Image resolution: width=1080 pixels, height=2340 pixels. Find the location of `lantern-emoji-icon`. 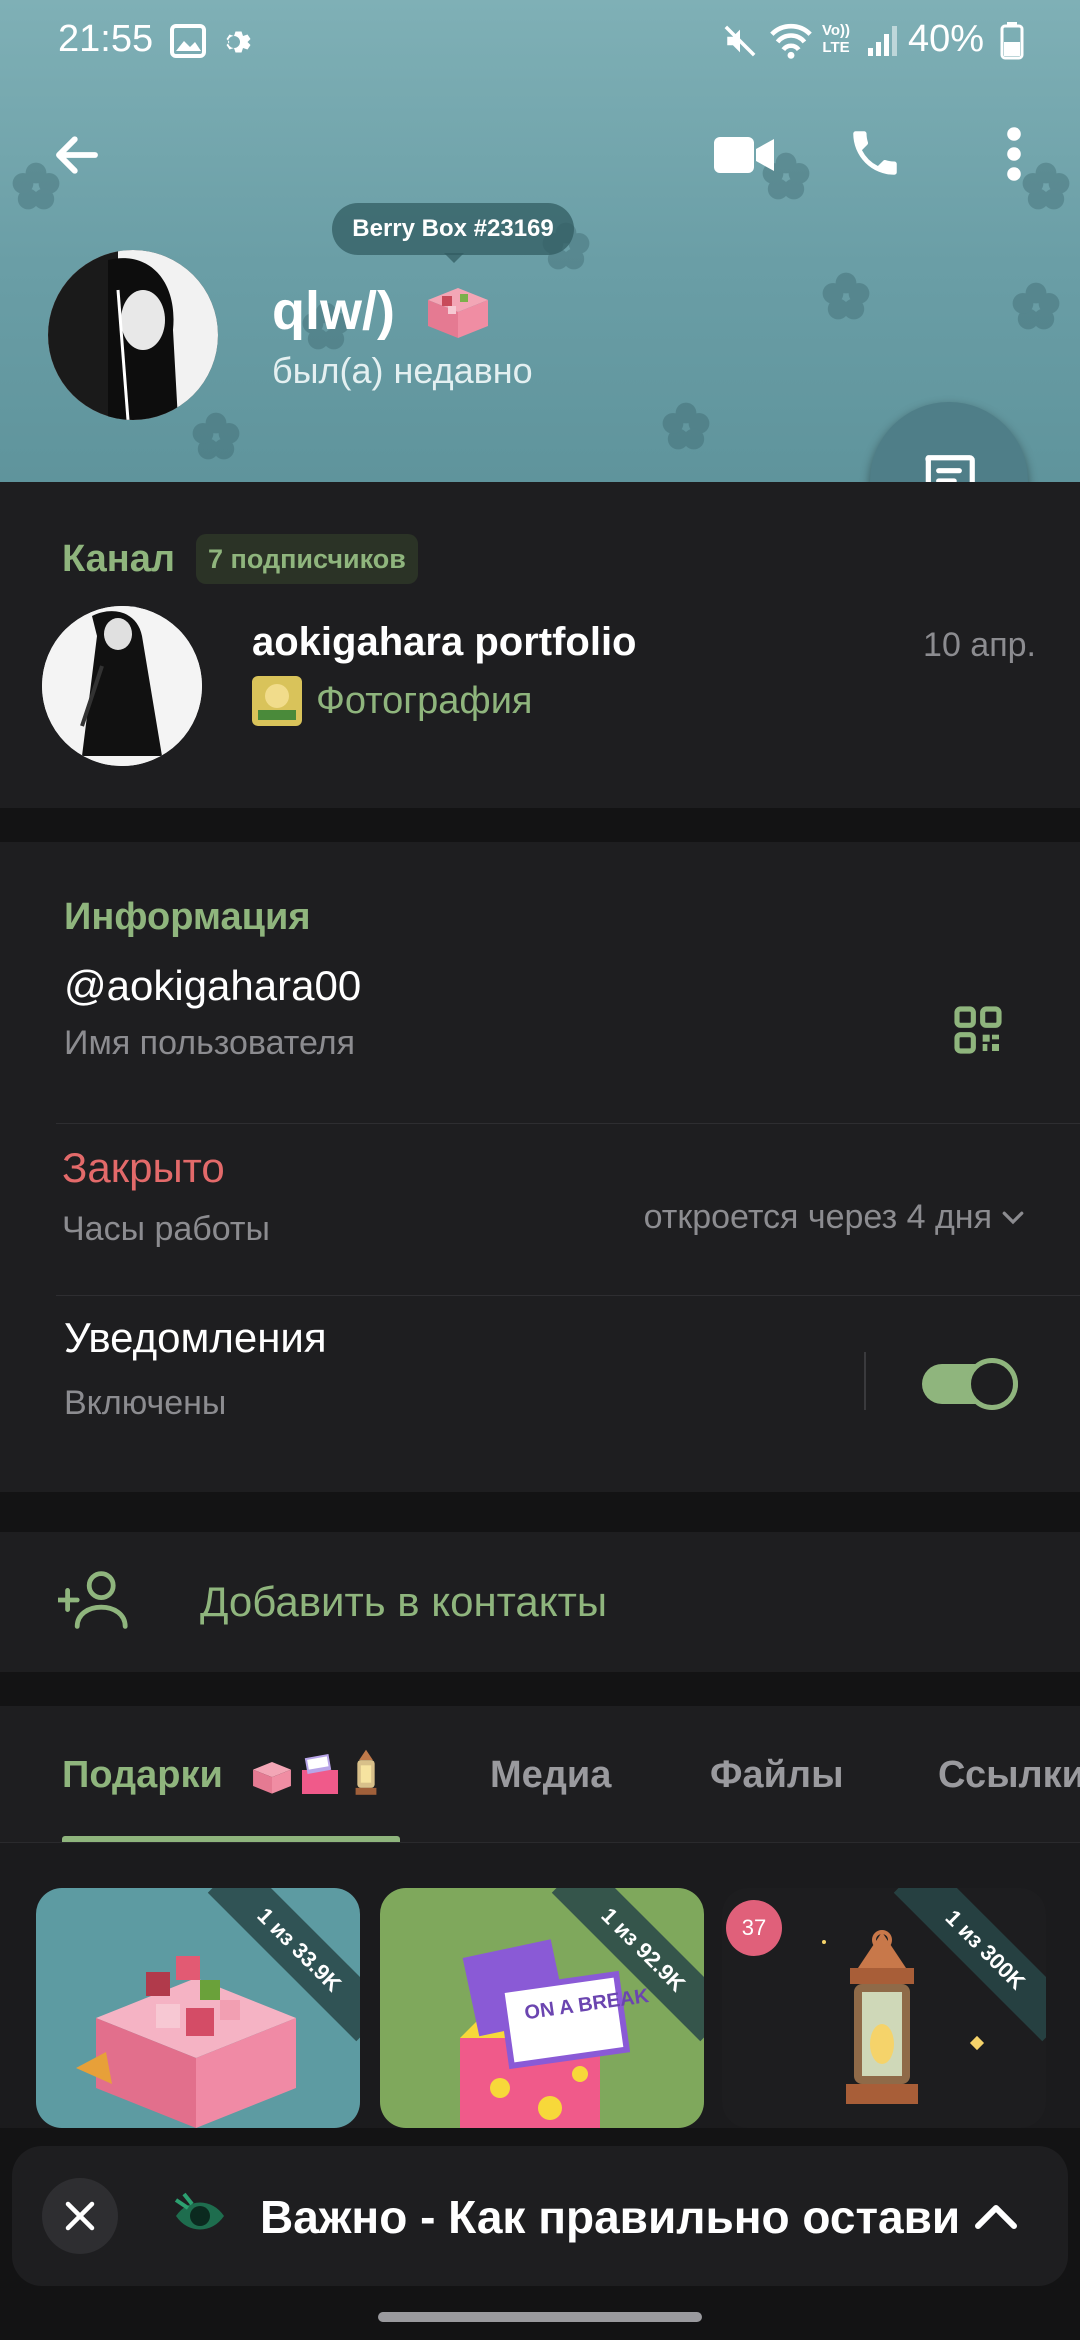

lantern-emoji-icon is located at coordinates (366, 1772).